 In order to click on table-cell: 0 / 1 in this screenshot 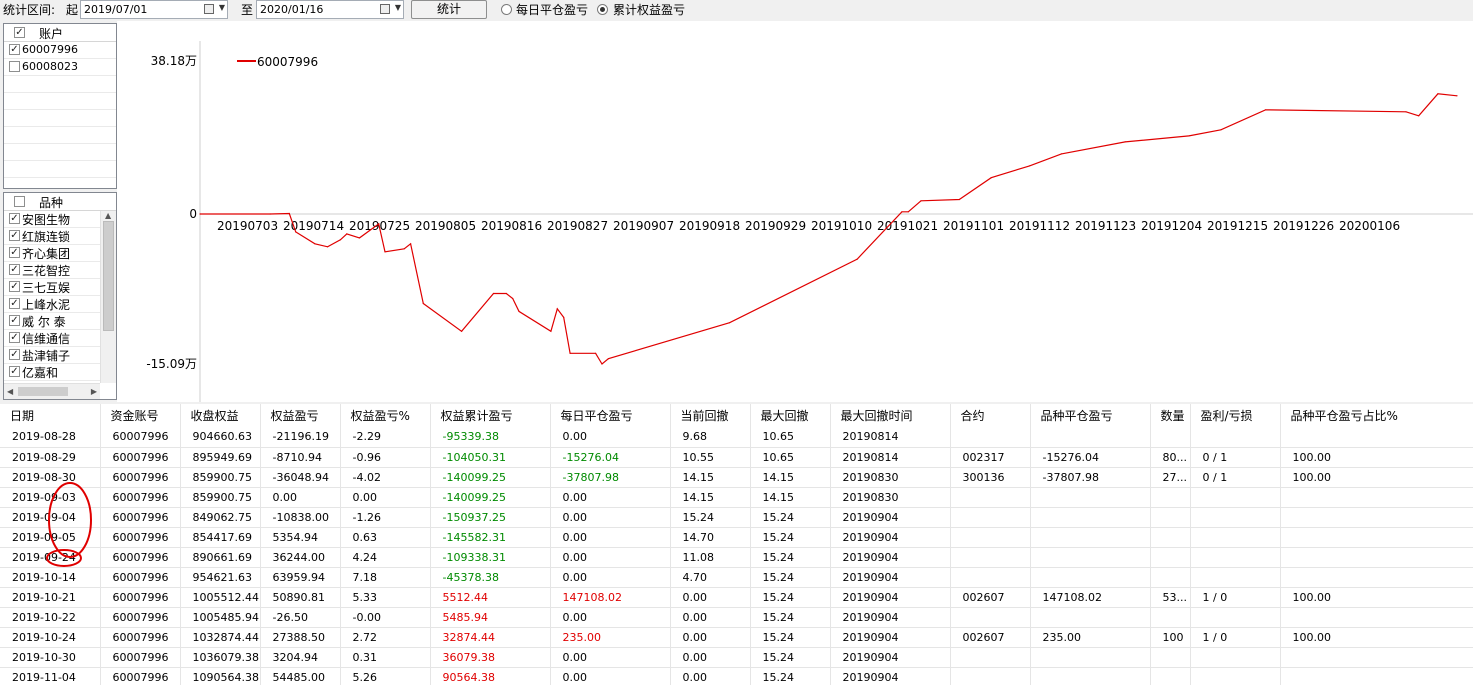, I will do `click(1235, 477)`.